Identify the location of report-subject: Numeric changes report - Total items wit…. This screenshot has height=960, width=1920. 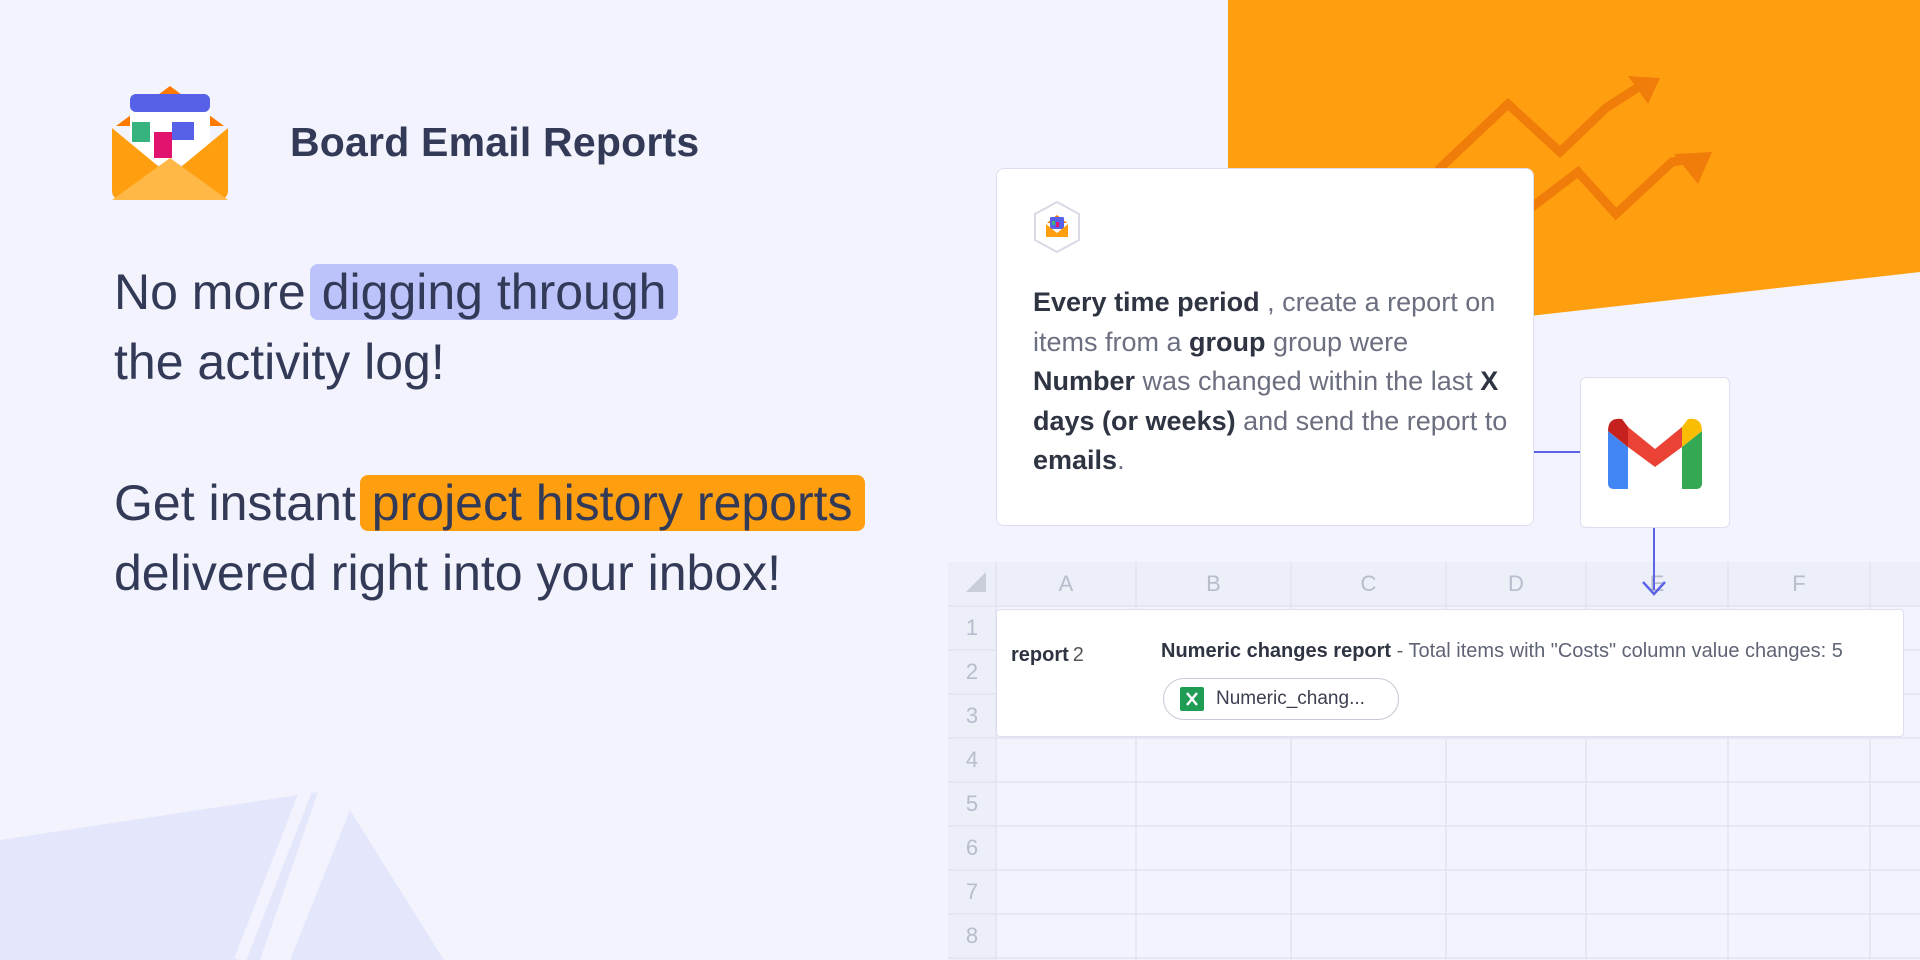
(1502, 651).